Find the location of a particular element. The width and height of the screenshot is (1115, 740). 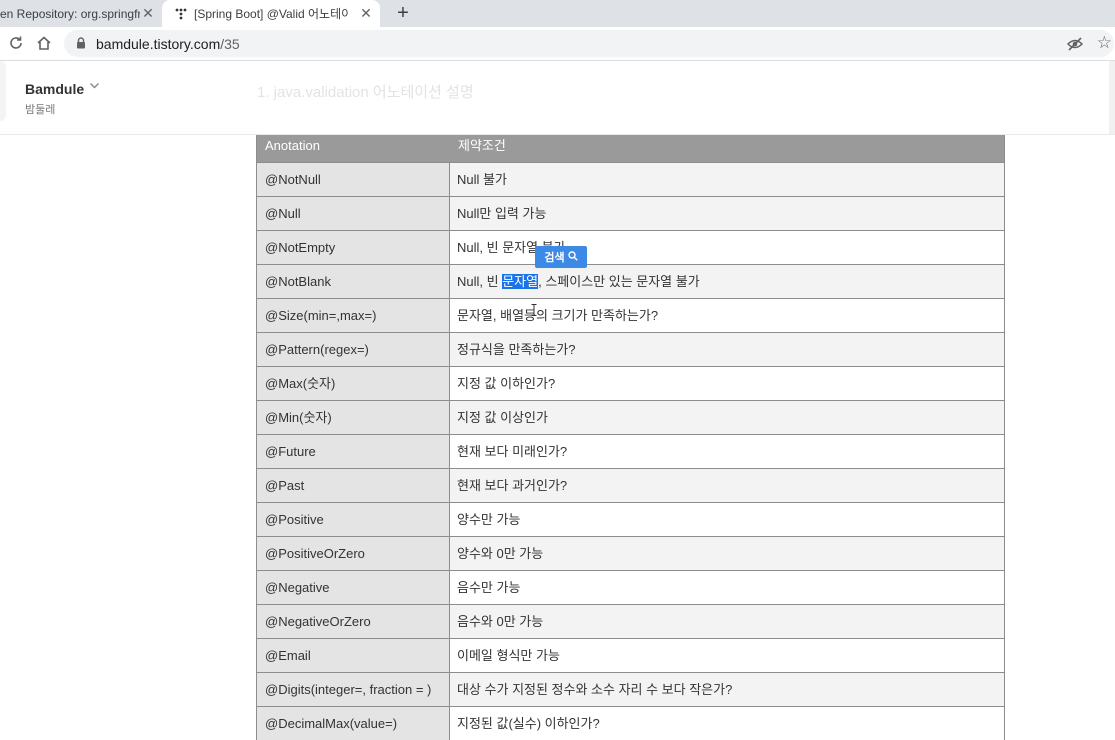

table-row: @Negative 음수만 가능 is located at coordinates (630, 587).